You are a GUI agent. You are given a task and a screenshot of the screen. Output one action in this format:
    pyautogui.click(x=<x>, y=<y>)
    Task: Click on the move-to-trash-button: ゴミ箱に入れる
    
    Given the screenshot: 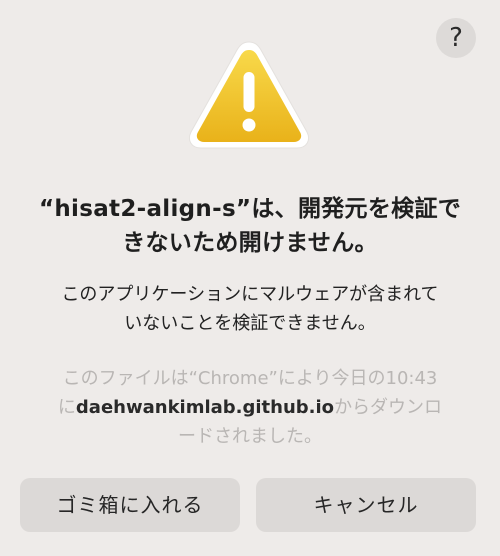 What is the action you would take?
    pyautogui.click(x=130, y=505)
    